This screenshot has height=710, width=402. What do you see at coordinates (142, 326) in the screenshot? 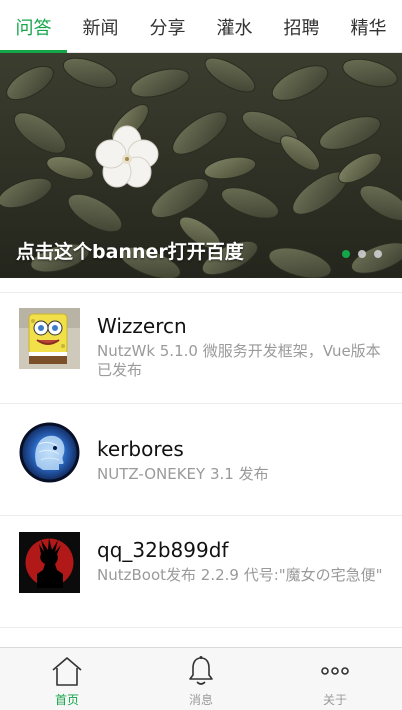
I see `item-title: Wizzercn` at bounding box center [142, 326].